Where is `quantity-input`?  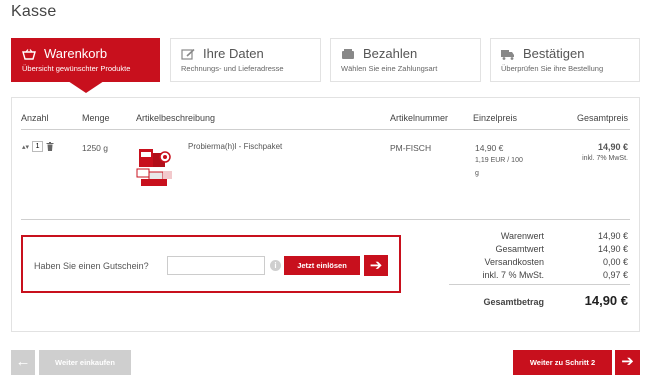 quantity-input is located at coordinates (38, 146).